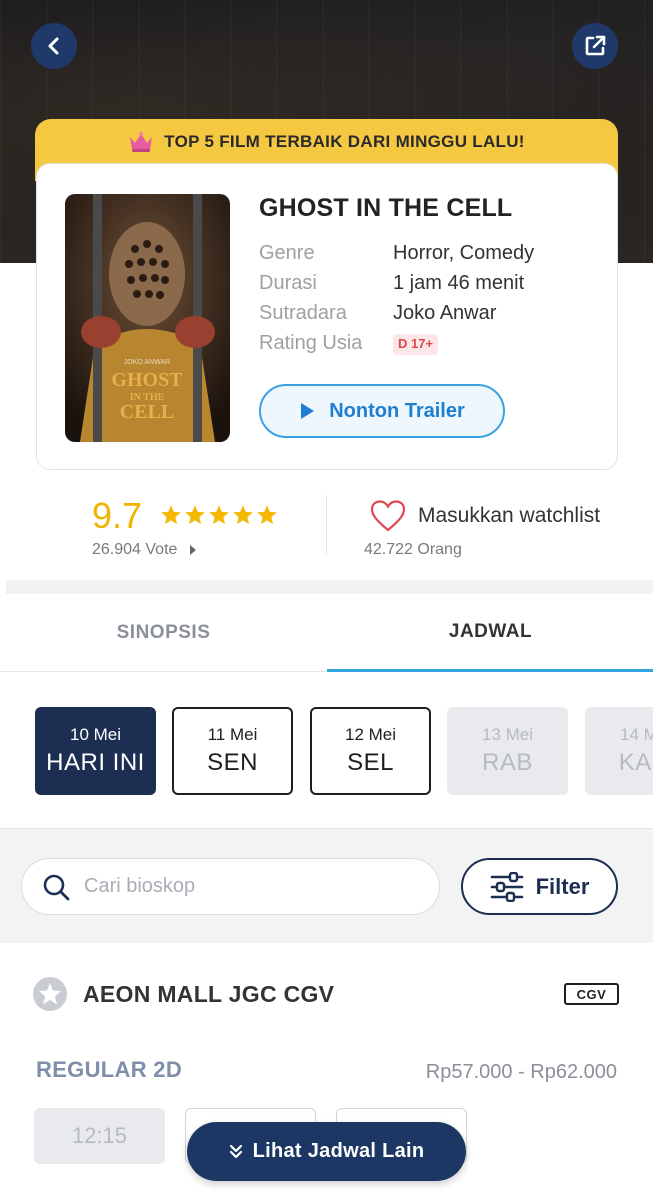  What do you see at coordinates (344, 141) in the screenshot?
I see `banner-text: TOP 5 FILM TERBAIK DARI MINGGU LALU!` at bounding box center [344, 141].